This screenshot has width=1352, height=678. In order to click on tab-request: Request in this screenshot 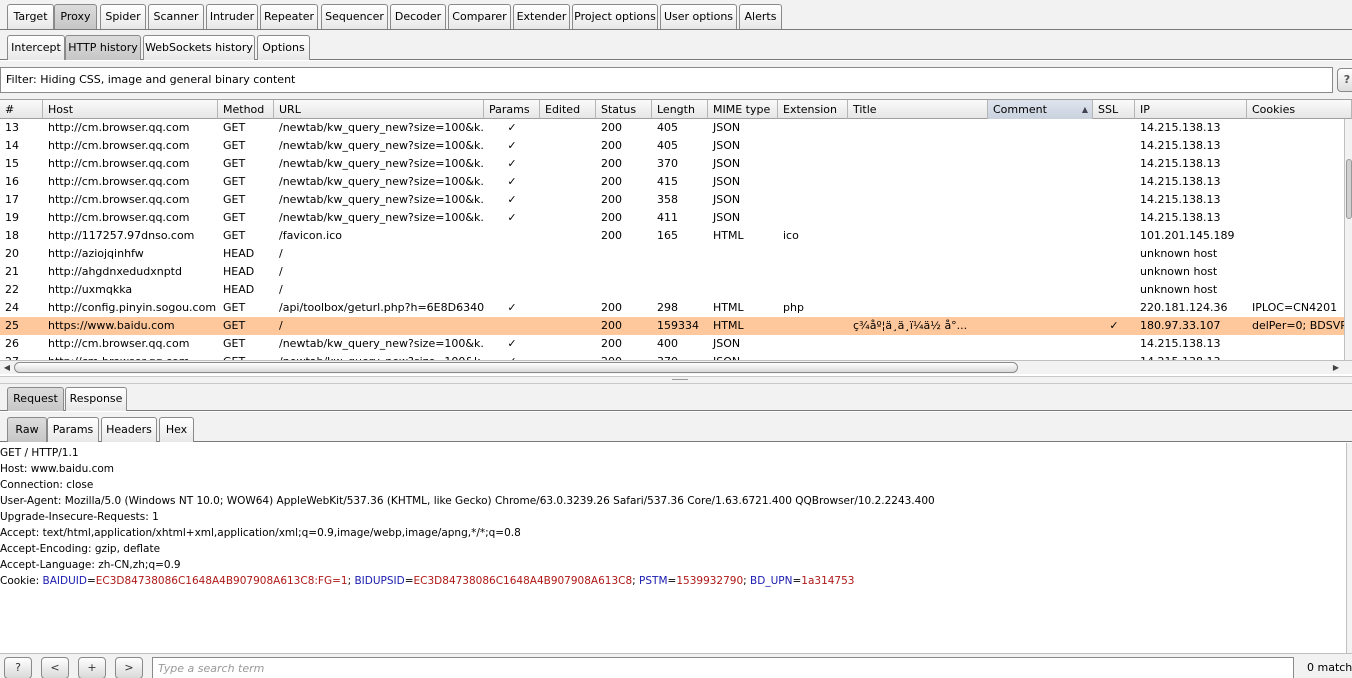, I will do `click(35, 399)`.